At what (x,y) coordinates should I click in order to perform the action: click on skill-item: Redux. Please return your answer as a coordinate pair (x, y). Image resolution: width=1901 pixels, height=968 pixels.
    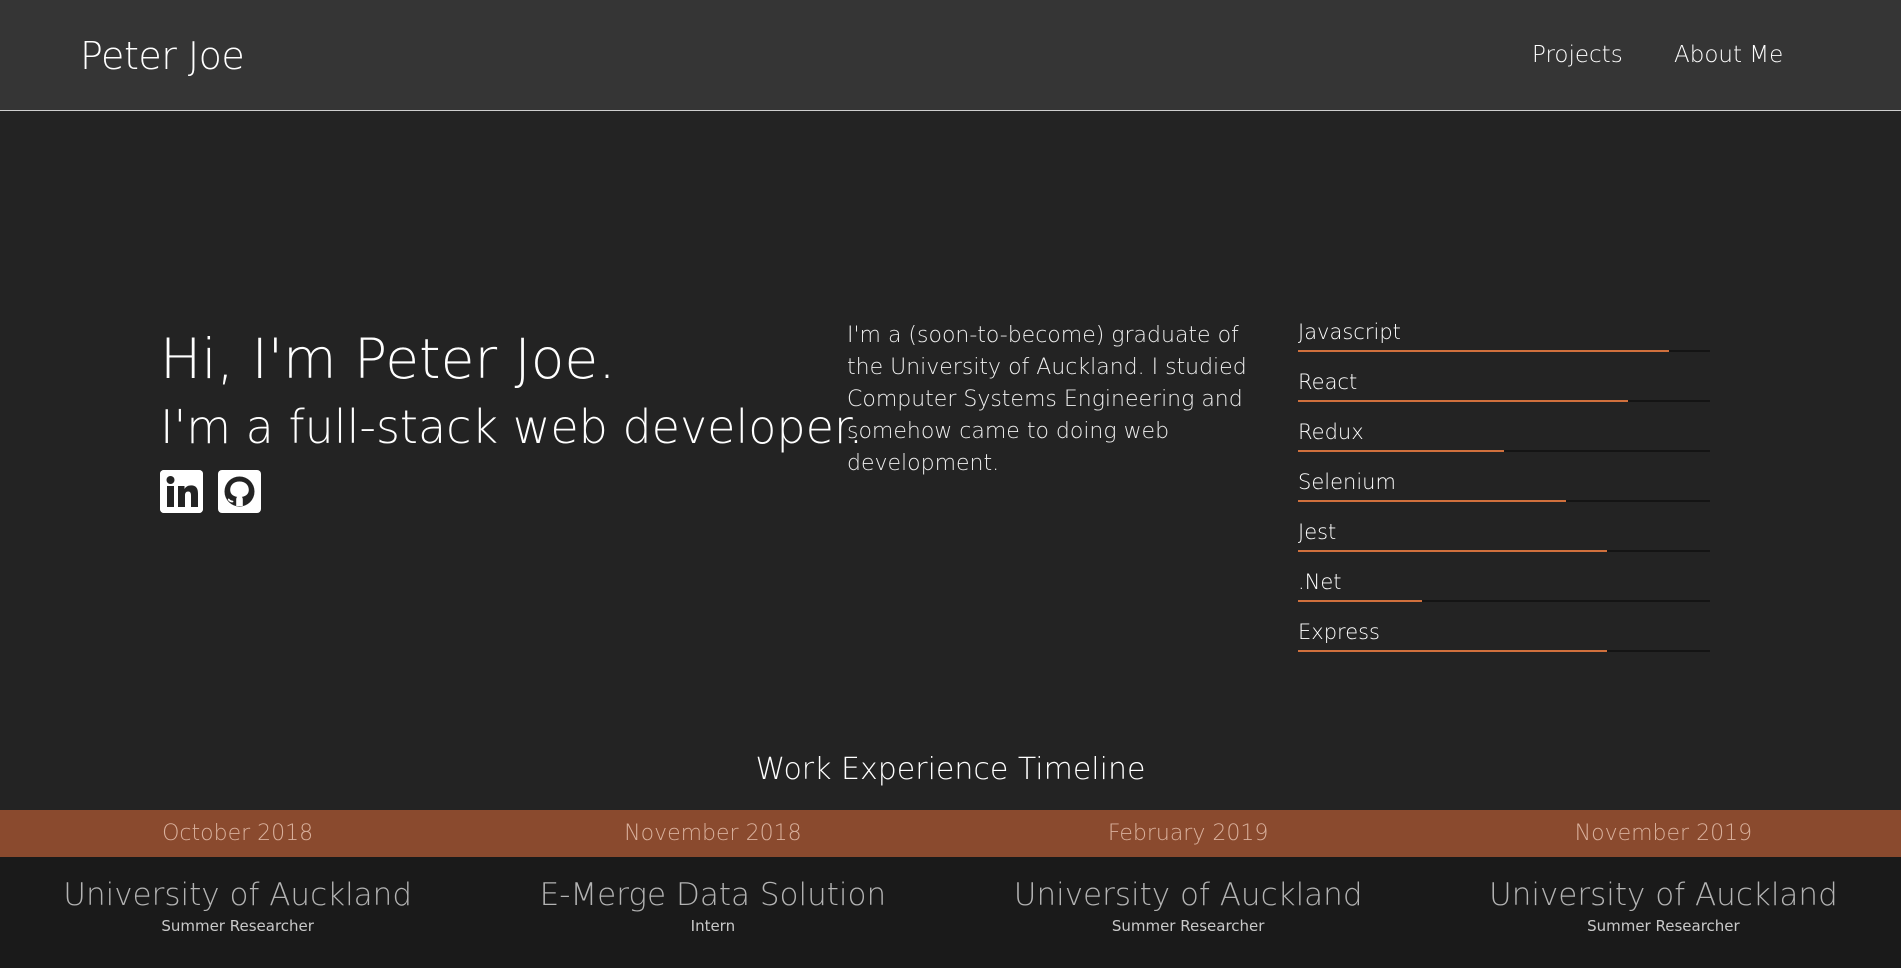
    Looking at the image, I should click on (1504, 445).